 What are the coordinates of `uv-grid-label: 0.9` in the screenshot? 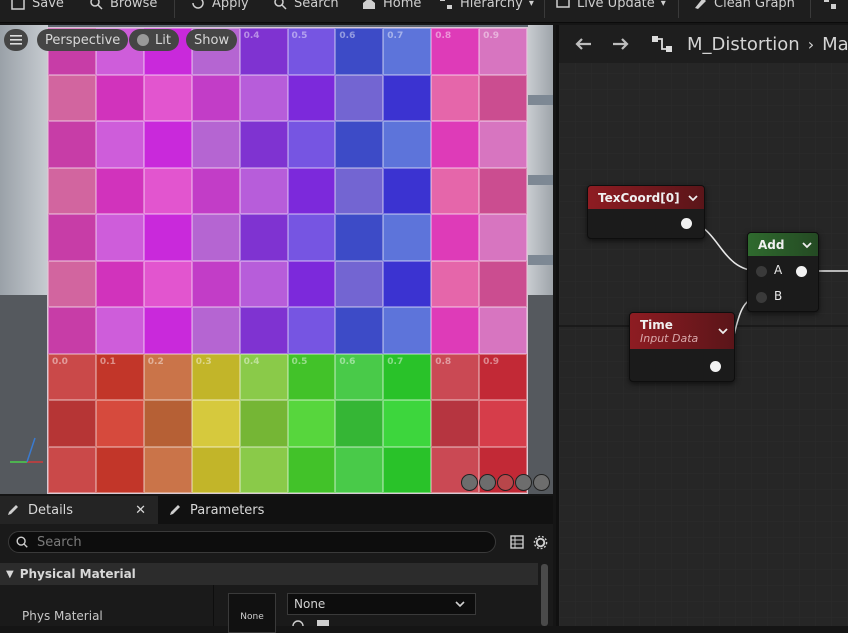 It's located at (491, 361).